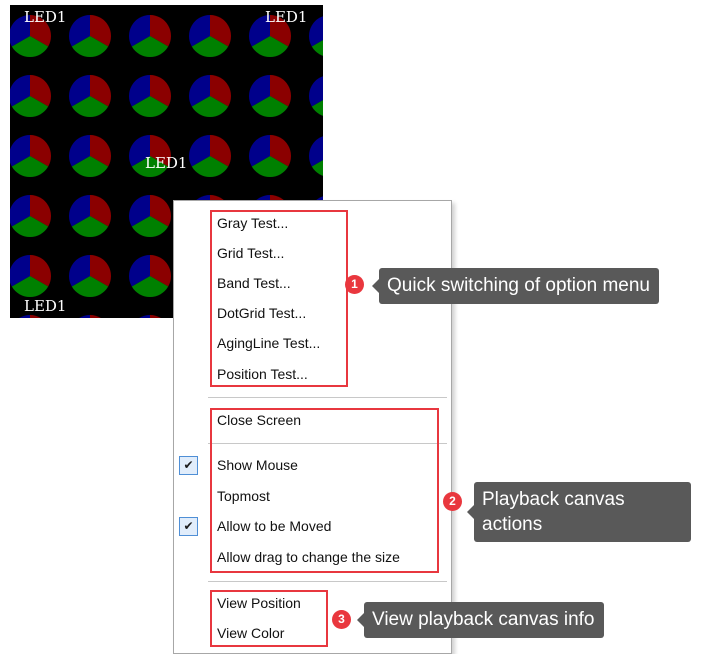 The image size is (702, 654). I want to click on led-label-center: LED1, so click(166, 163).